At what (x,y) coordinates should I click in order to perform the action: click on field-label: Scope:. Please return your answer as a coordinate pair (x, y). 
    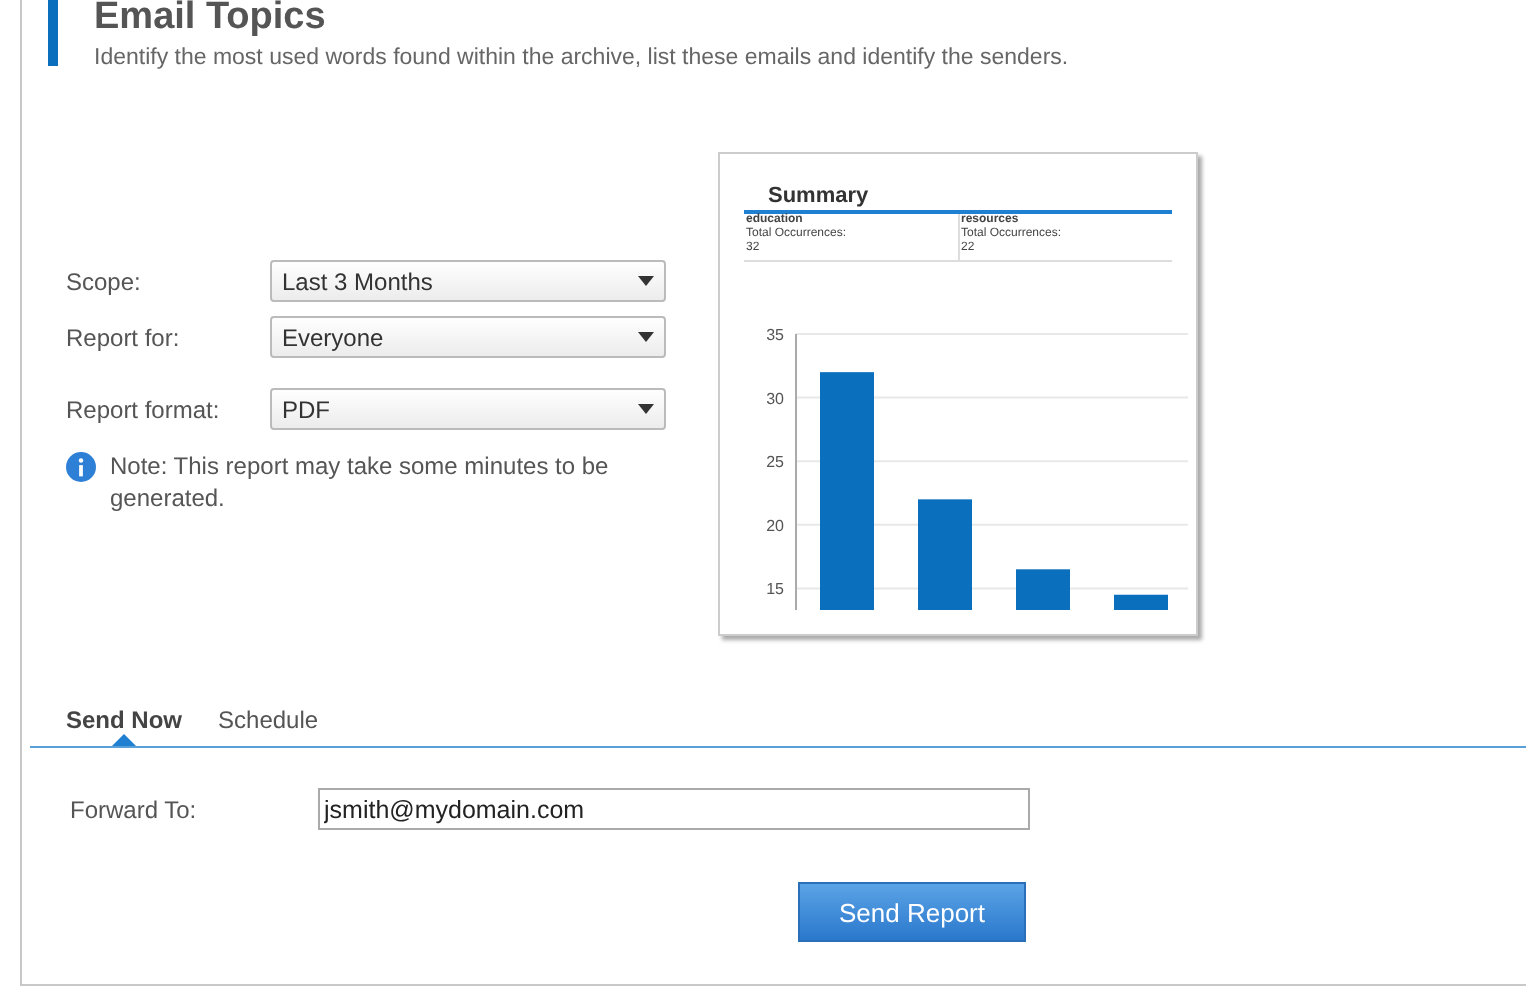
    Looking at the image, I should click on (104, 282).